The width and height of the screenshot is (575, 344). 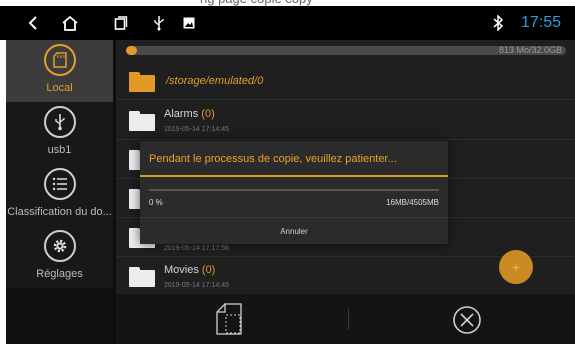 I want to click on file-row: Alarms (0) 2019-05-14 17:14:45, so click(x=345, y=120).